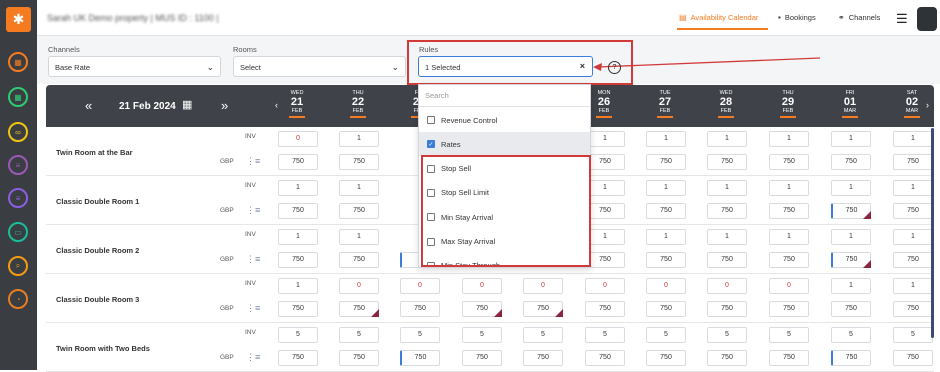 The height and width of the screenshot is (372, 940). I want to click on search-nav-icon: ⌕, so click(18, 266).